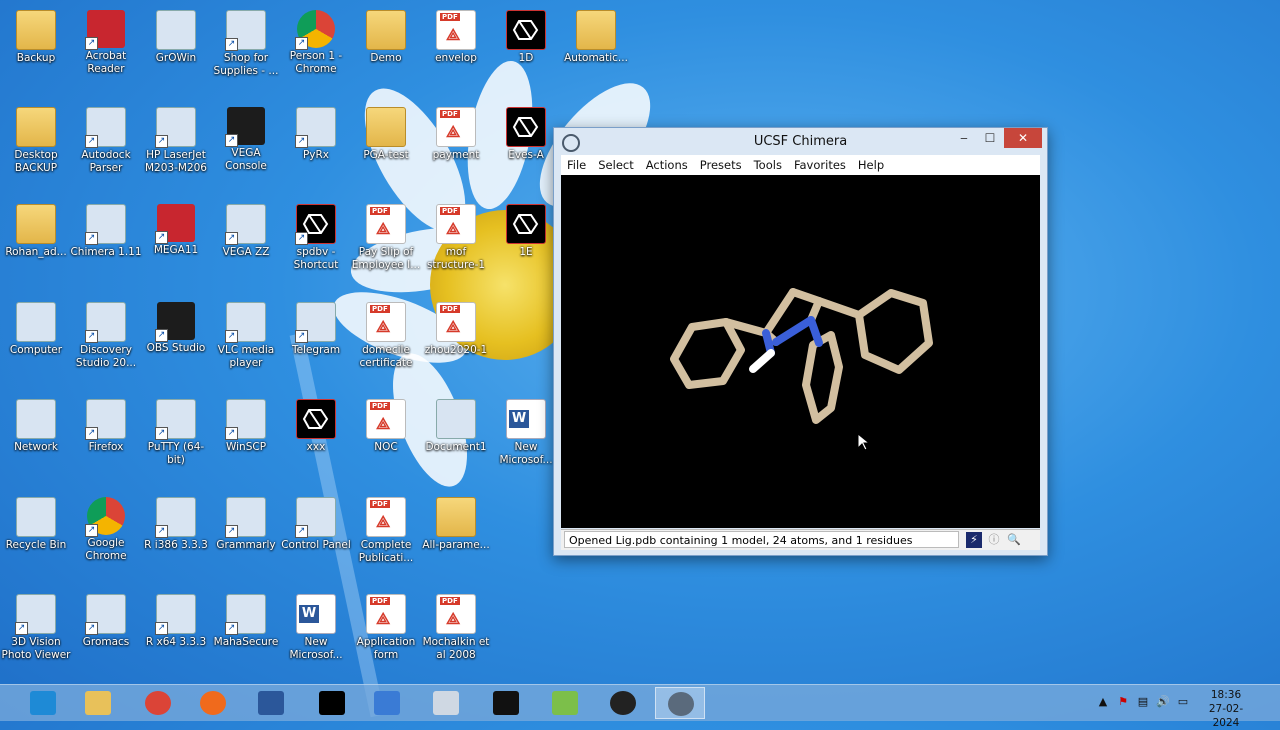 This screenshot has height=730, width=1280. What do you see at coordinates (456, 423) in the screenshot?
I see `desktop-icon: Document1` at bounding box center [456, 423].